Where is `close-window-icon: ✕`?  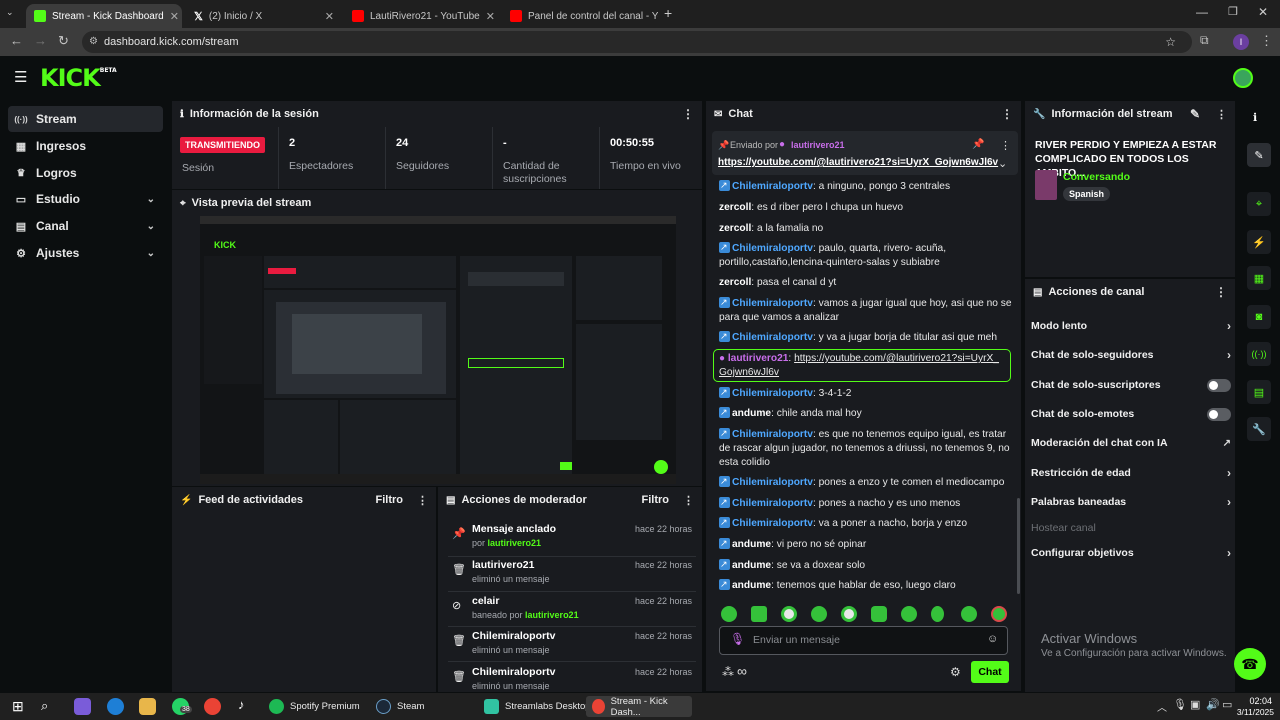 close-window-icon: ✕ is located at coordinates (1263, 12).